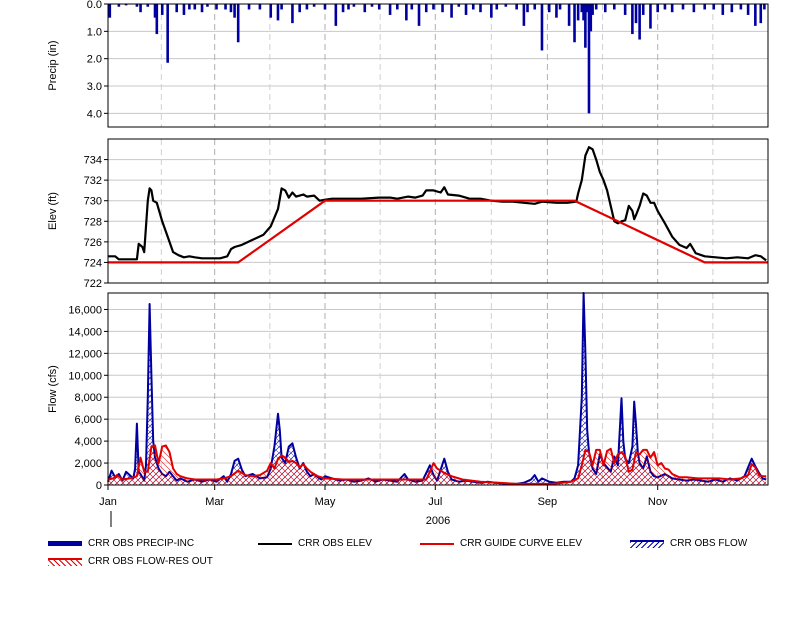 The height and width of the screenshot is (627, 800). What do you see at coordinates (65, 543) in the screenshot?
I see `legend-swatch-precip` at bounding box center [65, 543].